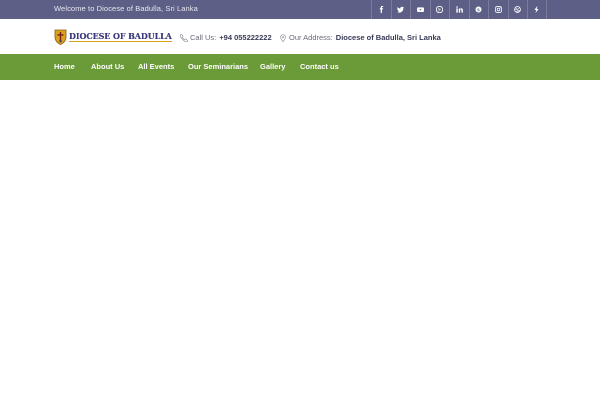 The image size is (600, 400). What do you see at coordinates (400, 9) in the screenshot?
I see `twitter-icon` at bounding box center [400, 9].